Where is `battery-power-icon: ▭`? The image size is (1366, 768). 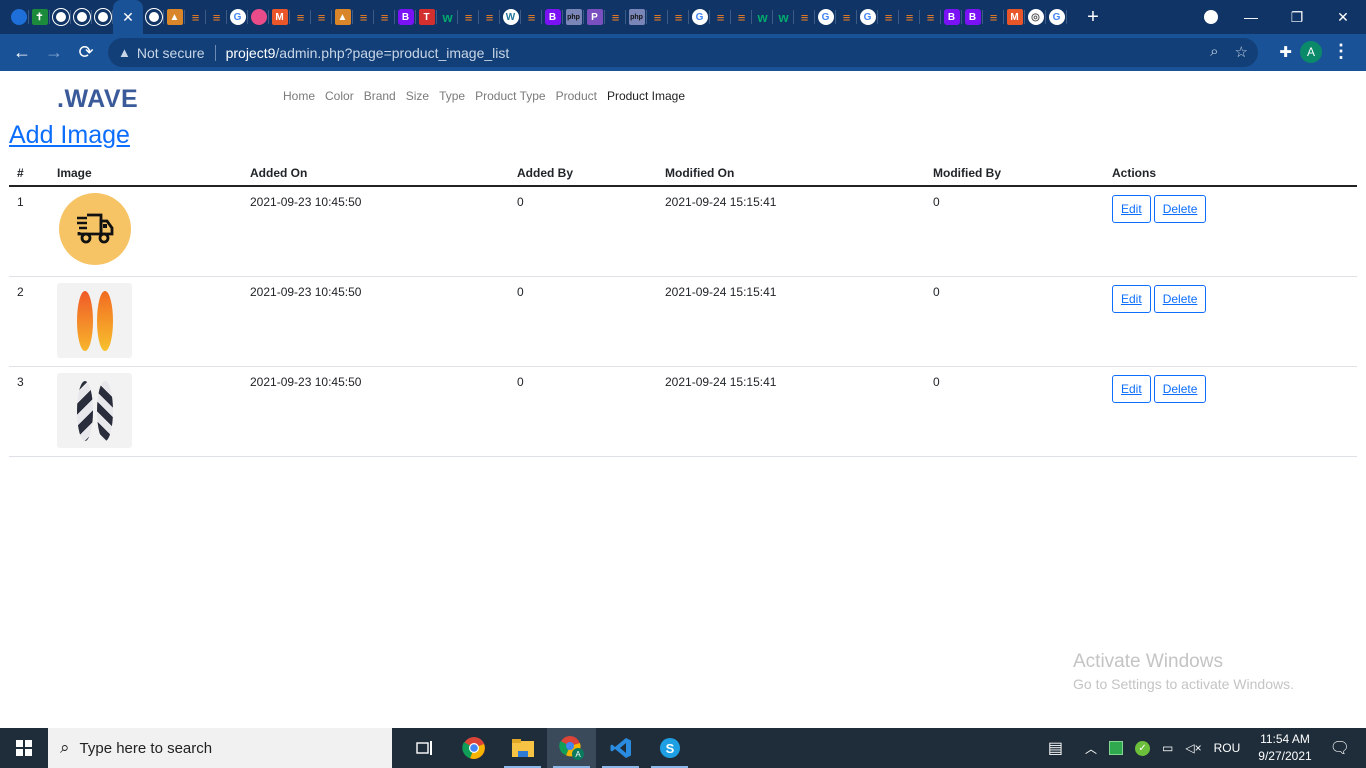
battery-power-icon: ▭ is located at coordinates (1167, 748).